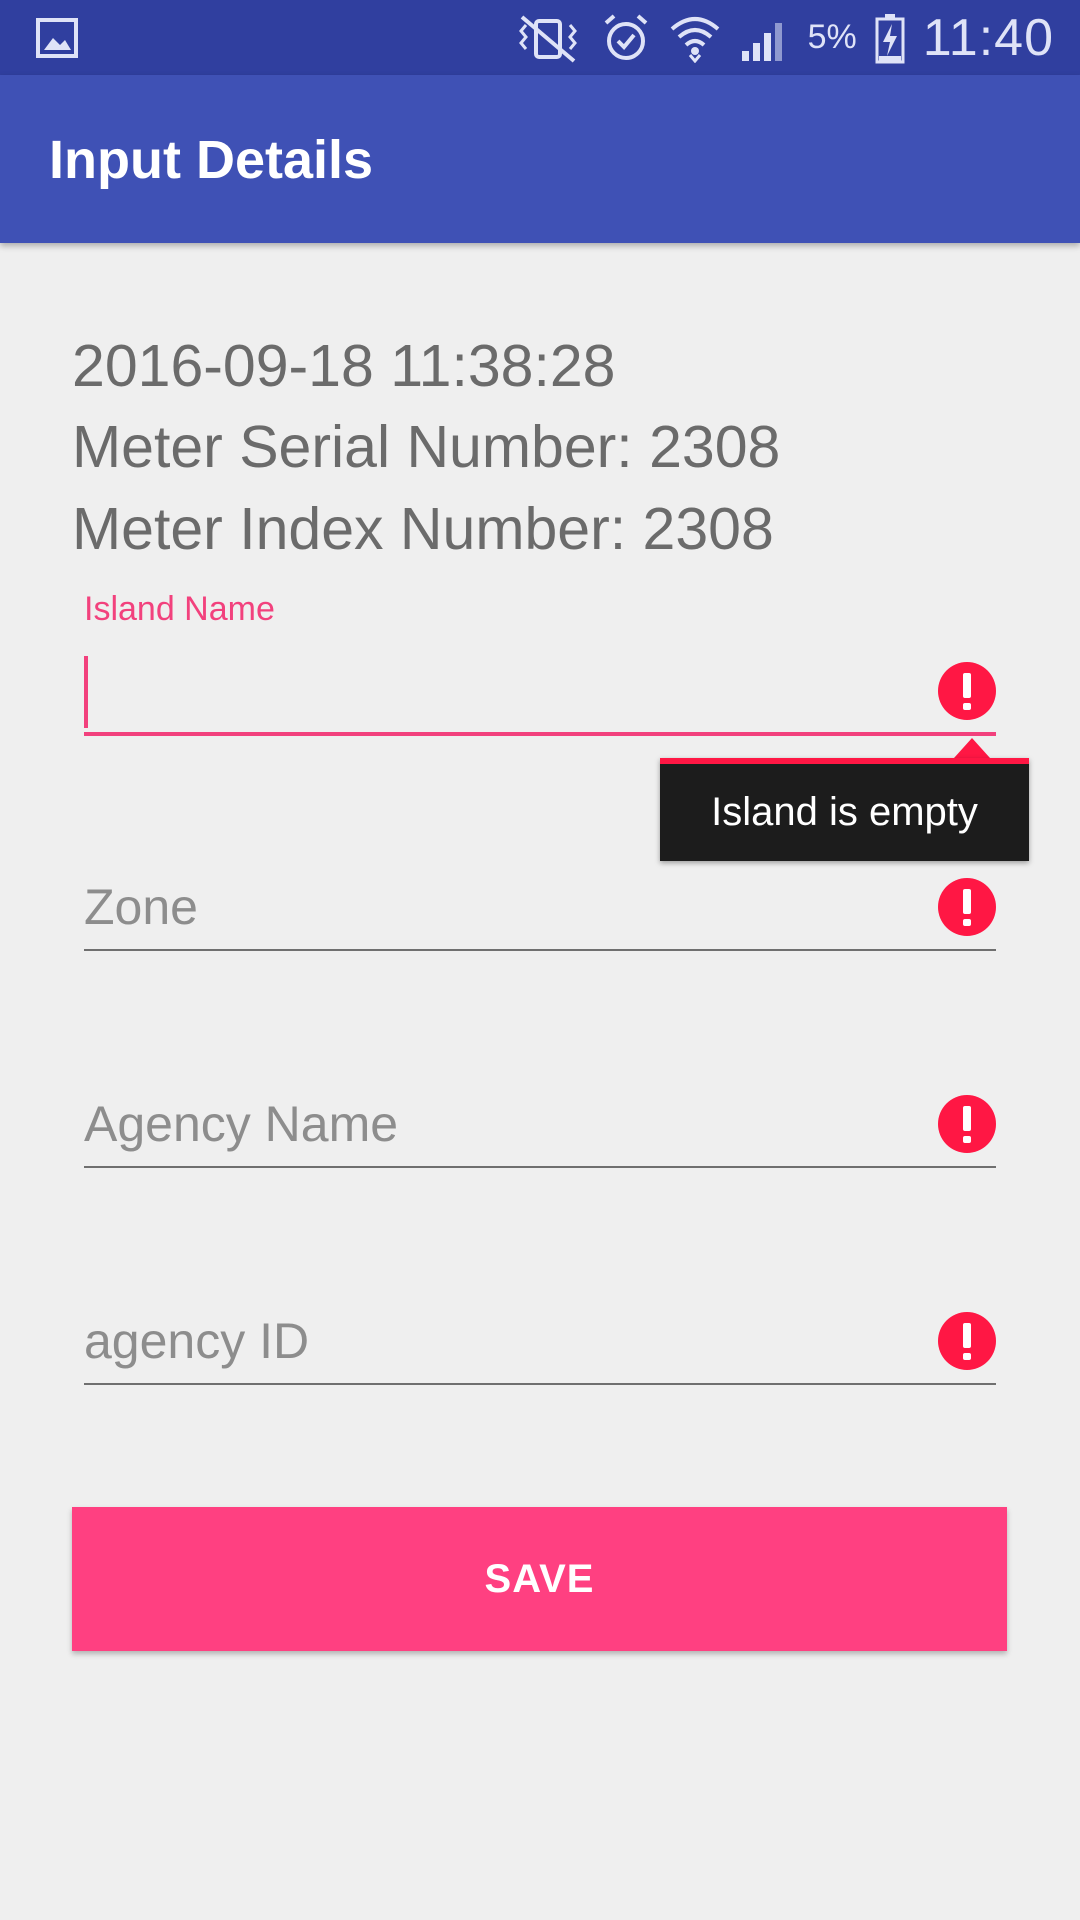 This screenshot has height=1920, width=1080. I want to click on app-bar: Input Details, so click(540, 159).